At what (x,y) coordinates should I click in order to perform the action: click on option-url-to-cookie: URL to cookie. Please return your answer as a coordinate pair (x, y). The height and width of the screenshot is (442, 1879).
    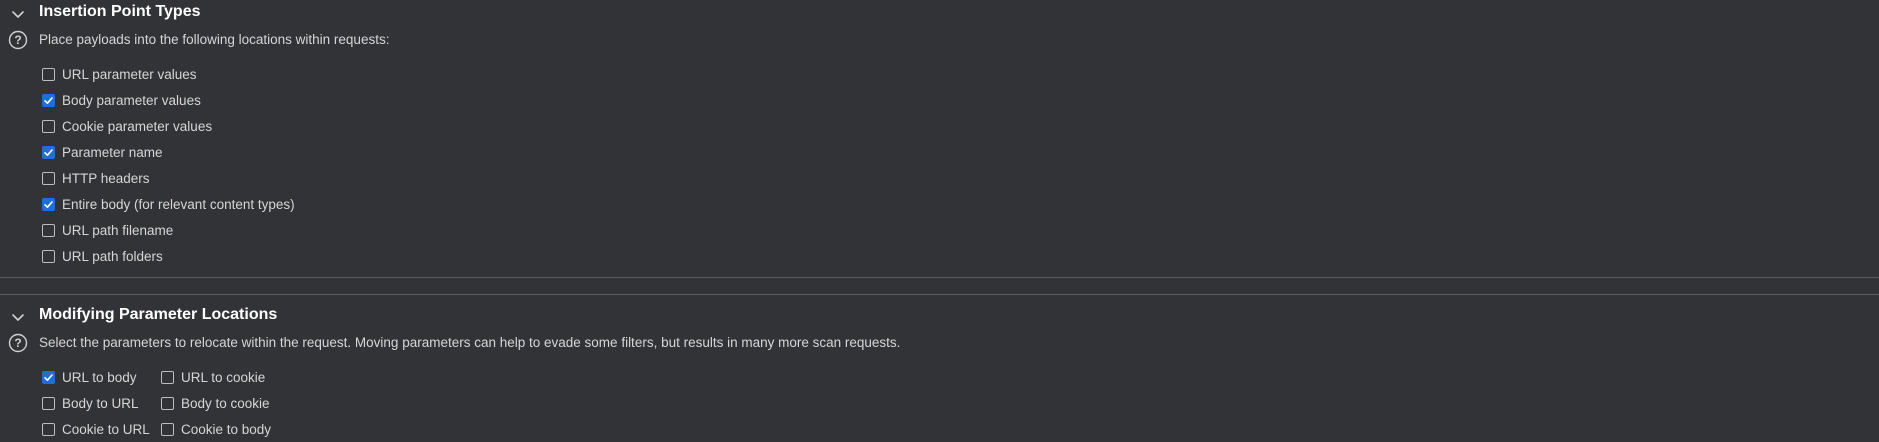
    Looking at the image, I should click on (213, 377).